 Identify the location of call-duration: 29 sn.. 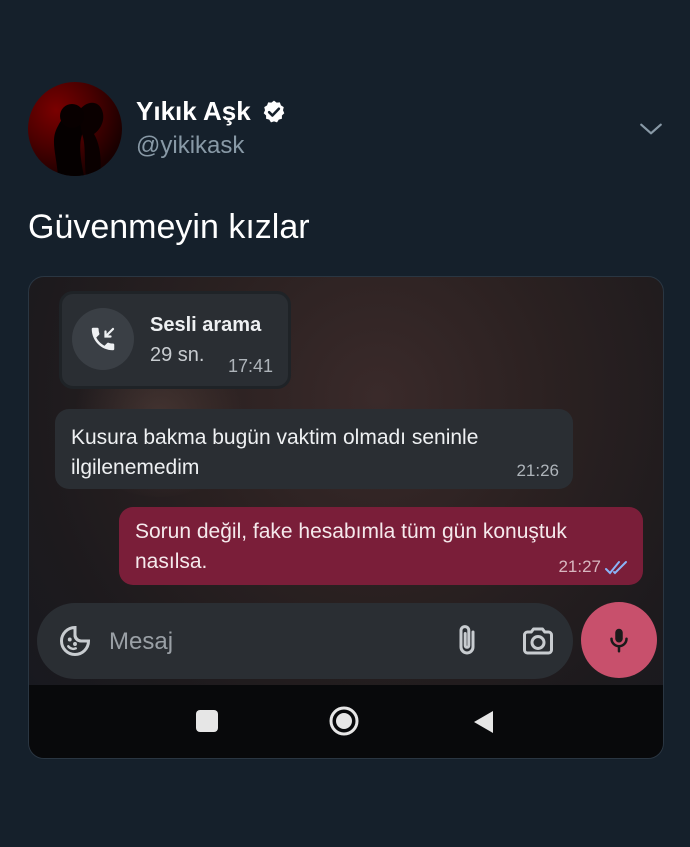
(177, 355).